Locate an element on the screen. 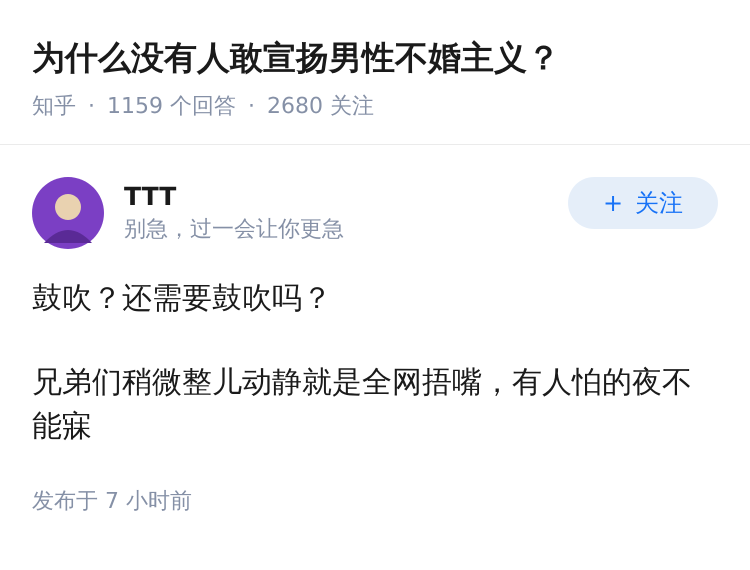 The height and width of the screenshot is (570, 750). publish-time: 发布于 7 小时前 is located at coordinates (112, 502).